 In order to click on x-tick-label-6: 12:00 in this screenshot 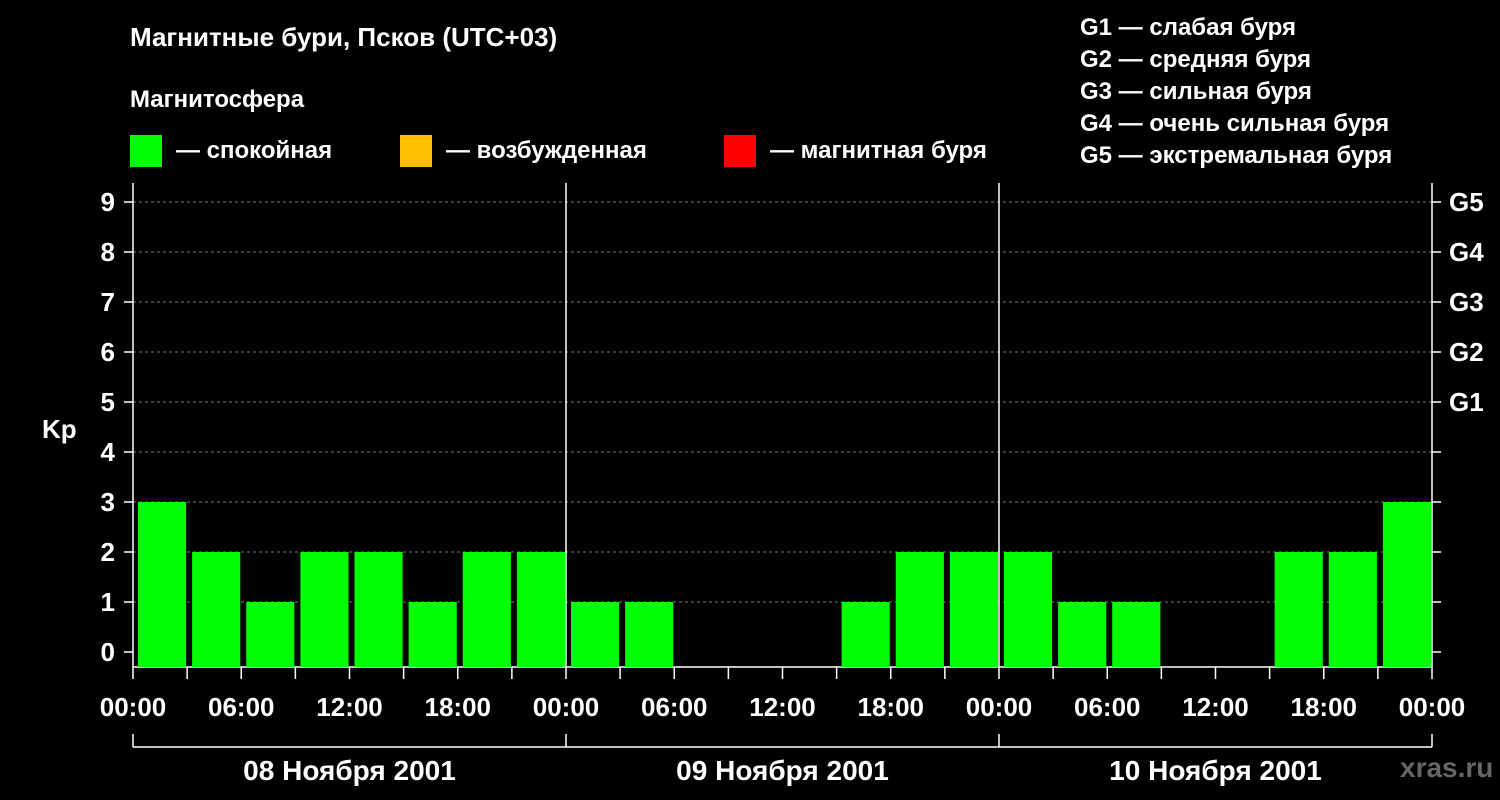, I will do `click(782, 707)`.